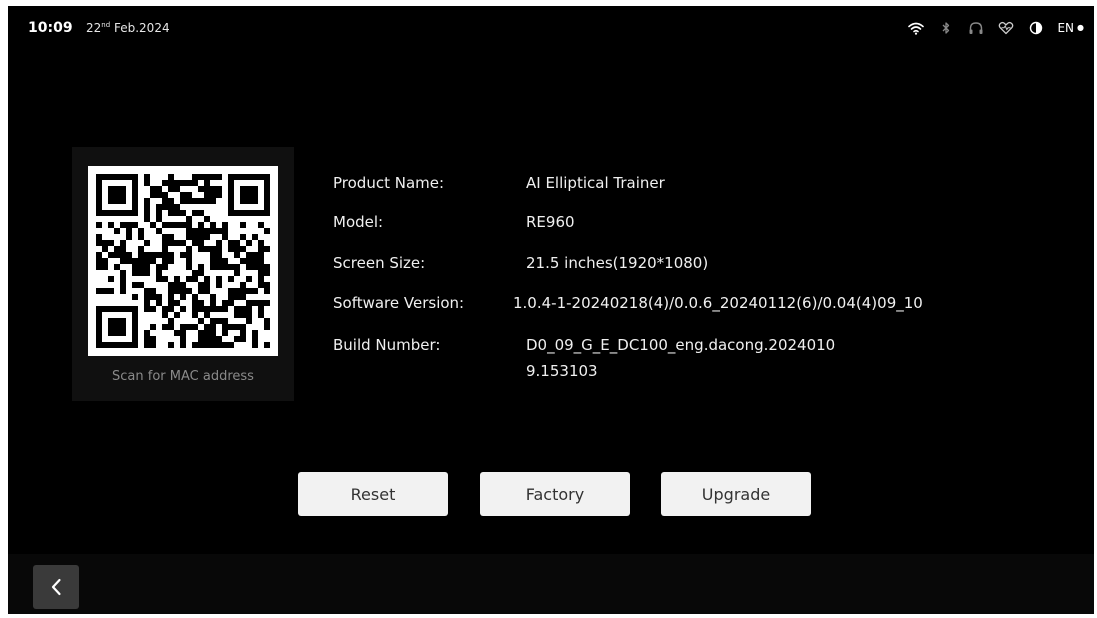 This screenshot has width=1097, height=618. Describe the element at coordinates (551, 584) in the screenshot. I see `bottom-bar` at that location.